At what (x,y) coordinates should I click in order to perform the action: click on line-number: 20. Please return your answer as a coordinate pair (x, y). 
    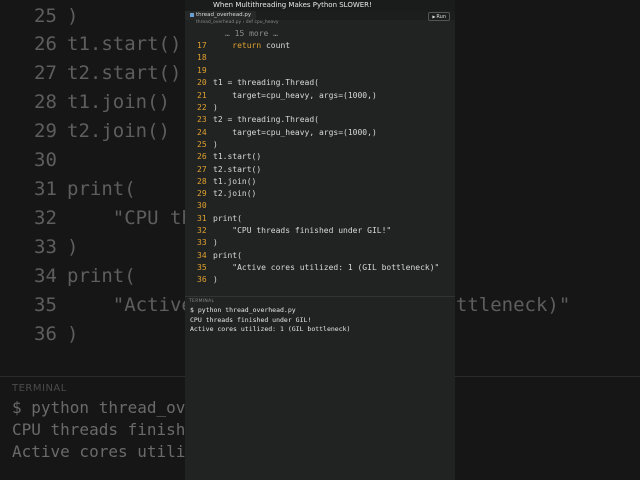
    Looking at the image, I should click on (202, 82).